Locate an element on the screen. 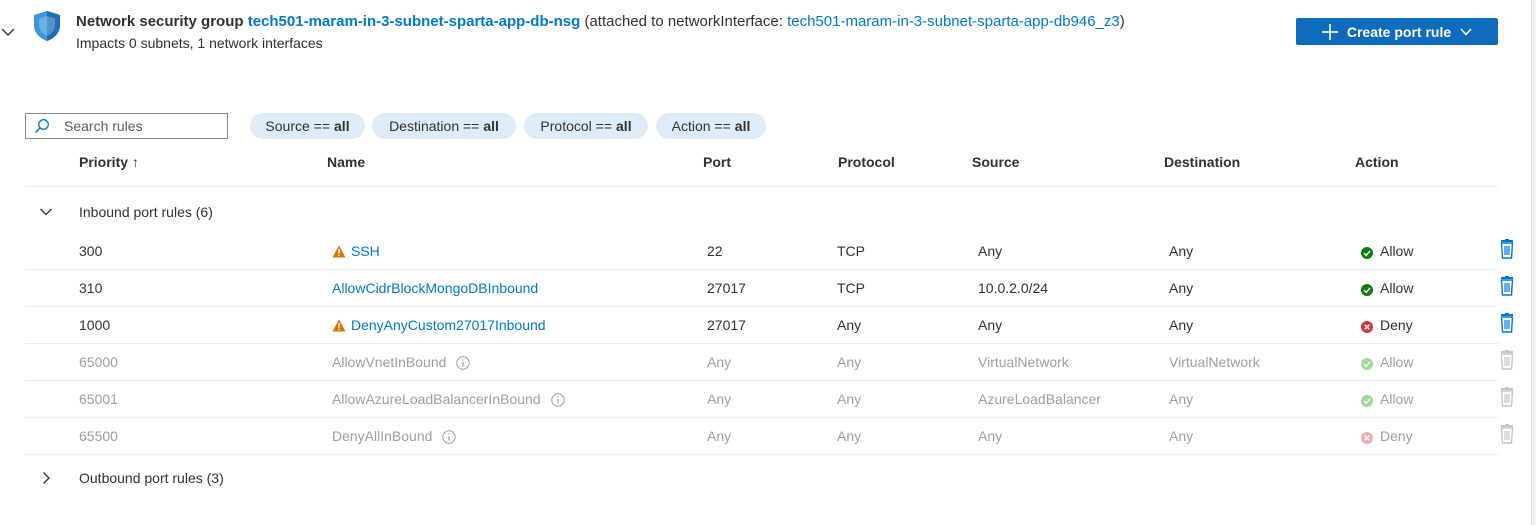 This screenshot has width=1536, height=525. rule-port: 27017 is located at coordinates (726, 288).